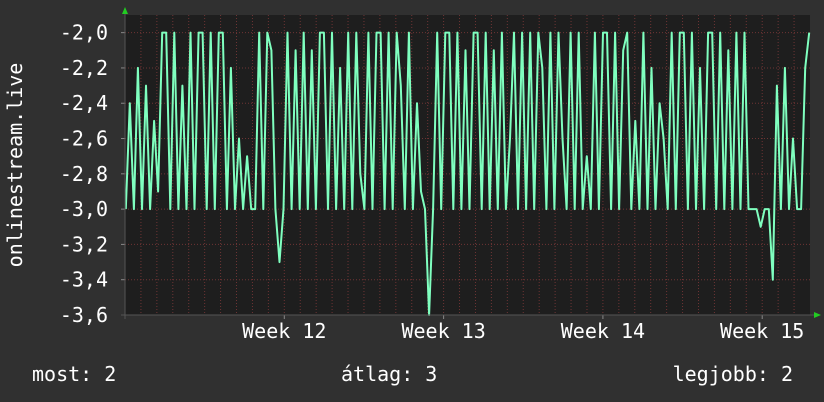 This screenshot has width=824, height=402. What do you see at coordinates (523, 329) in the screenshot?
I see `x-axis-ticks: Week 12 Week 13 Week 14 Week 15` at bounding box center [523, 329].